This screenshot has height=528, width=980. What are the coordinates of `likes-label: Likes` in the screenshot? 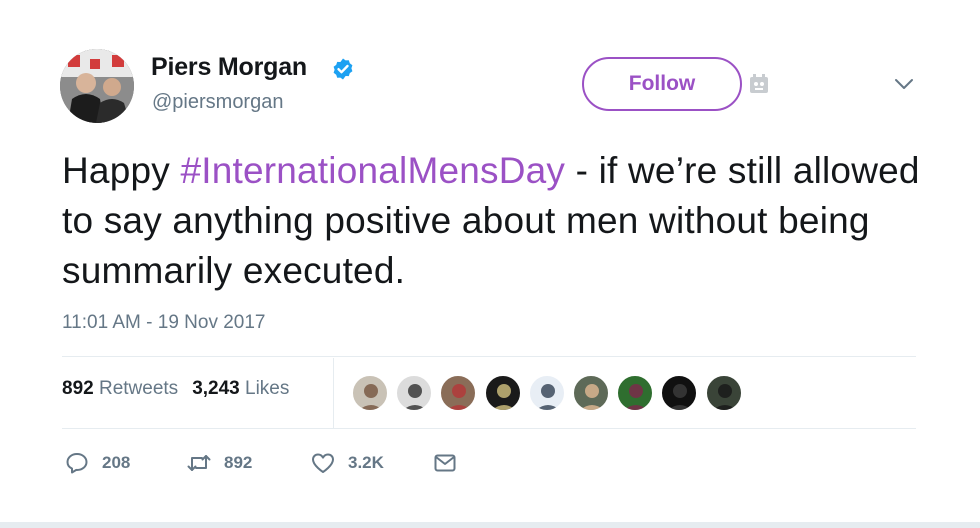 It's located at (267, 388).